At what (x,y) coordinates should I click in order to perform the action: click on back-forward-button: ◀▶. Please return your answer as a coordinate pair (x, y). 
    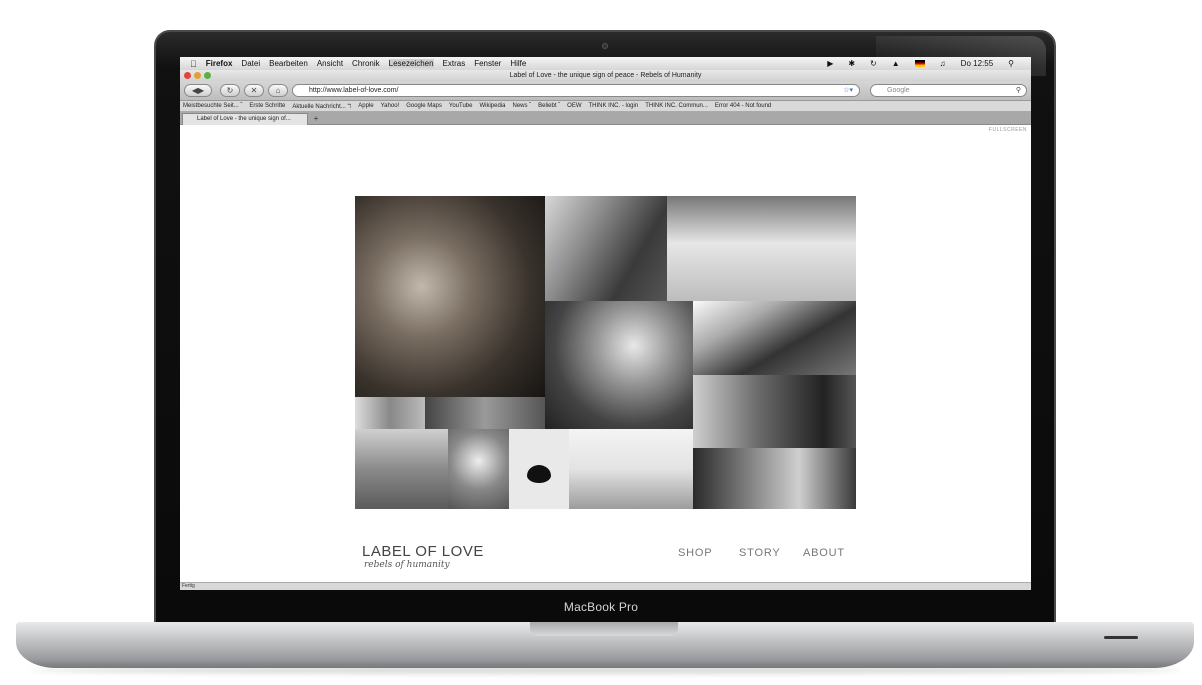
    Looking at the image, I should click on (198, 90).